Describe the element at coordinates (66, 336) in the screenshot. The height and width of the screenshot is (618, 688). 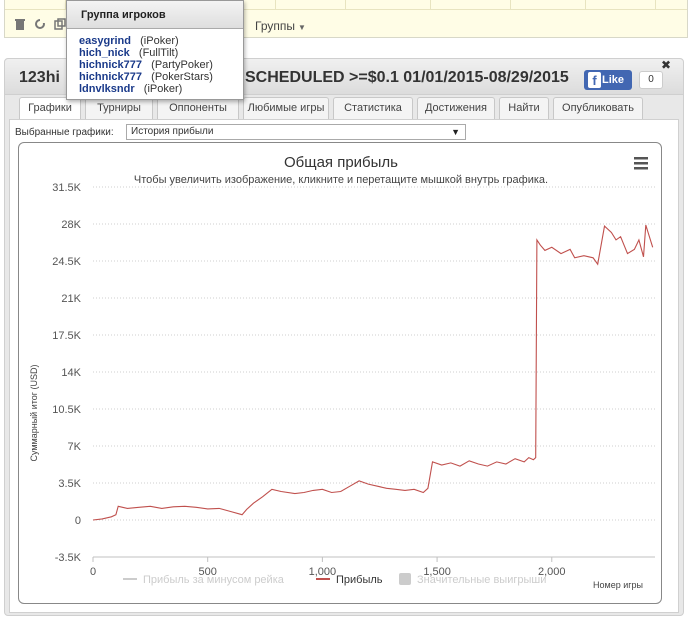
I see `y-tick-label: 17.5K` at that location.